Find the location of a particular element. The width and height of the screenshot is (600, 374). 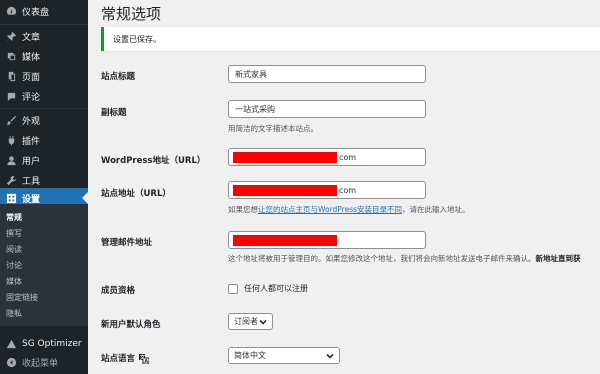

site-language-value: 简体中文 is located at coordinates (250, 355).